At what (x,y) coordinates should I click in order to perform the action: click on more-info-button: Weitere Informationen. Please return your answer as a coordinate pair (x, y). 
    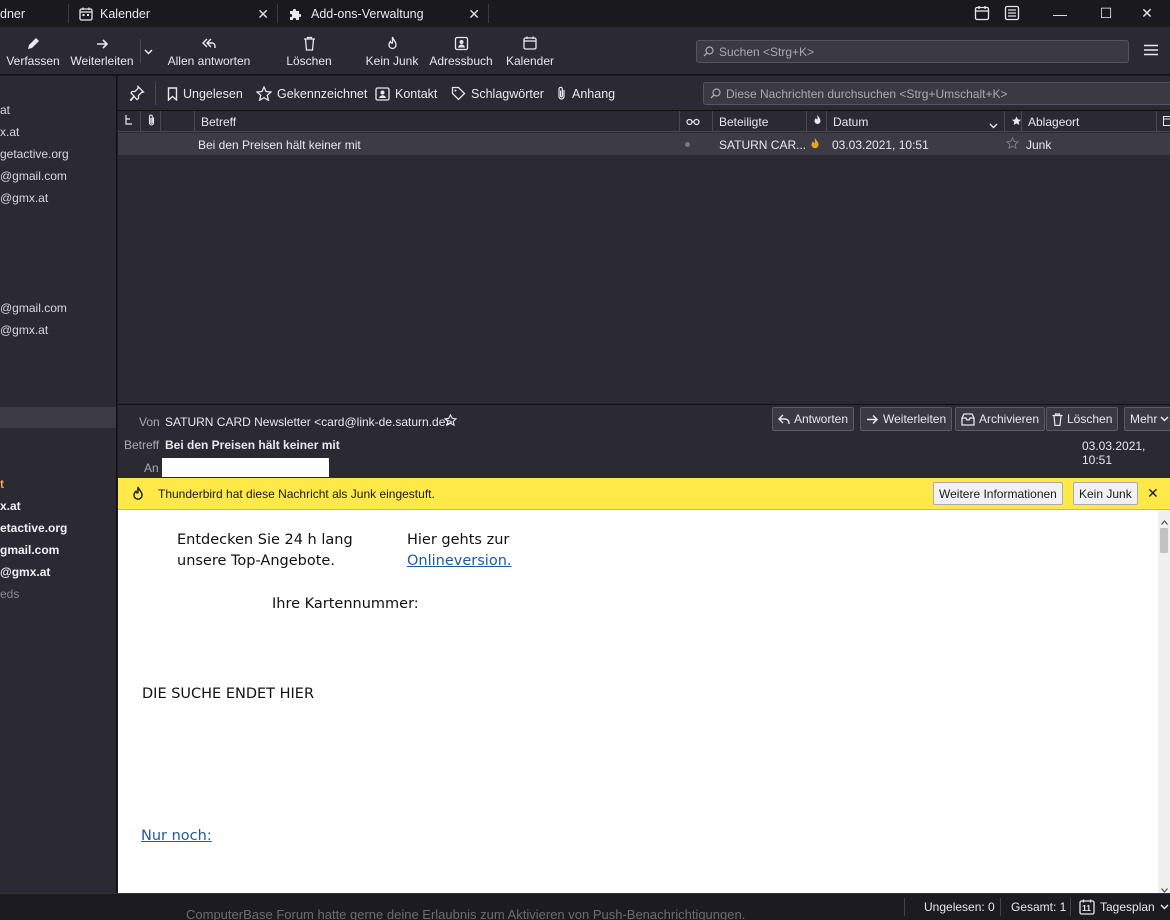
    Looking at the image, I should click on (998, 493).